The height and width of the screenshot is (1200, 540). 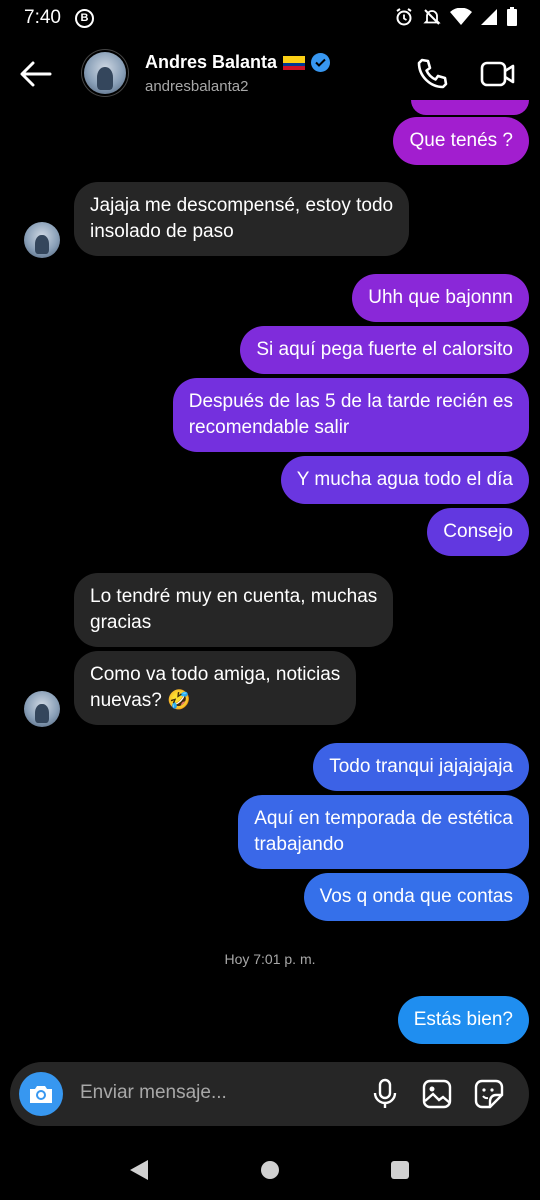 I want to click on colombia-flag-icon, so click(x=294, y=62).